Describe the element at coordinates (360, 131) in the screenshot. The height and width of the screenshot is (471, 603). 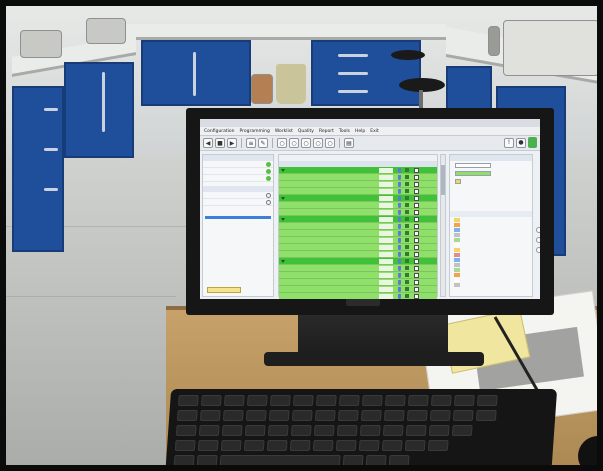
I see `menu-help: Help` at that location.